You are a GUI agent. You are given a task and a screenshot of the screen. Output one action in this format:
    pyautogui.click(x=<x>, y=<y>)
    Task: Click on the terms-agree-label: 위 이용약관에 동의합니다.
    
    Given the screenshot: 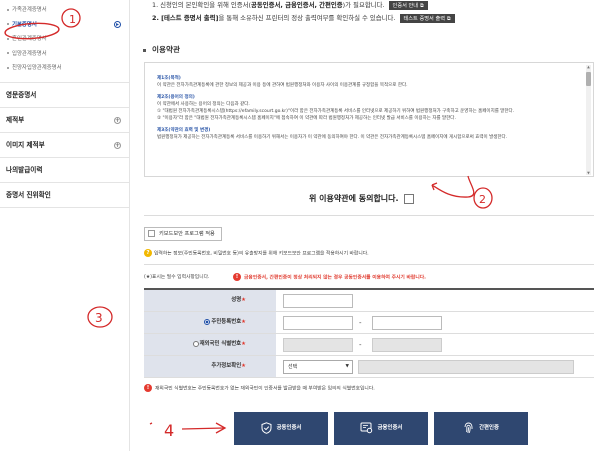 What is the action you would take?
    pyautogui.click(x=354, y=198)
    